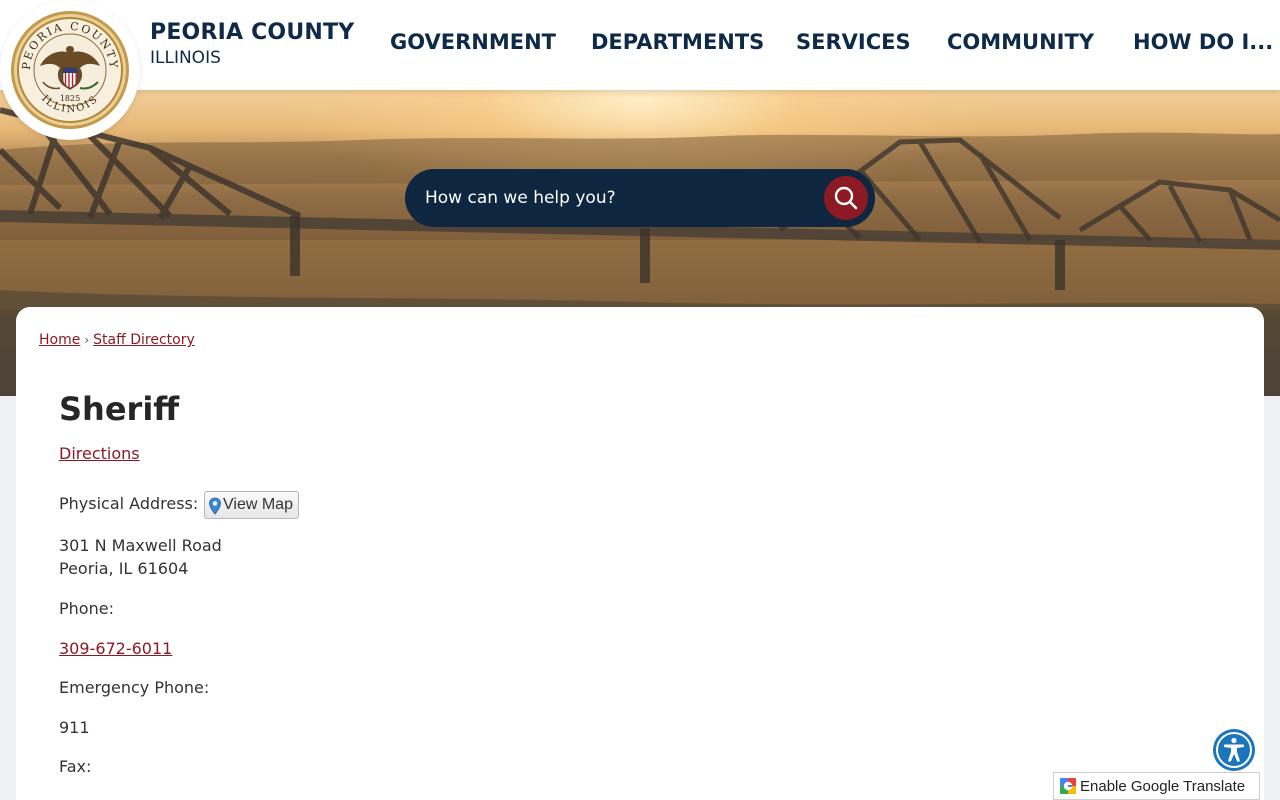 This screenshot has height=800, width=1280. I want to click on accessibility-button, so click(1234, 750).